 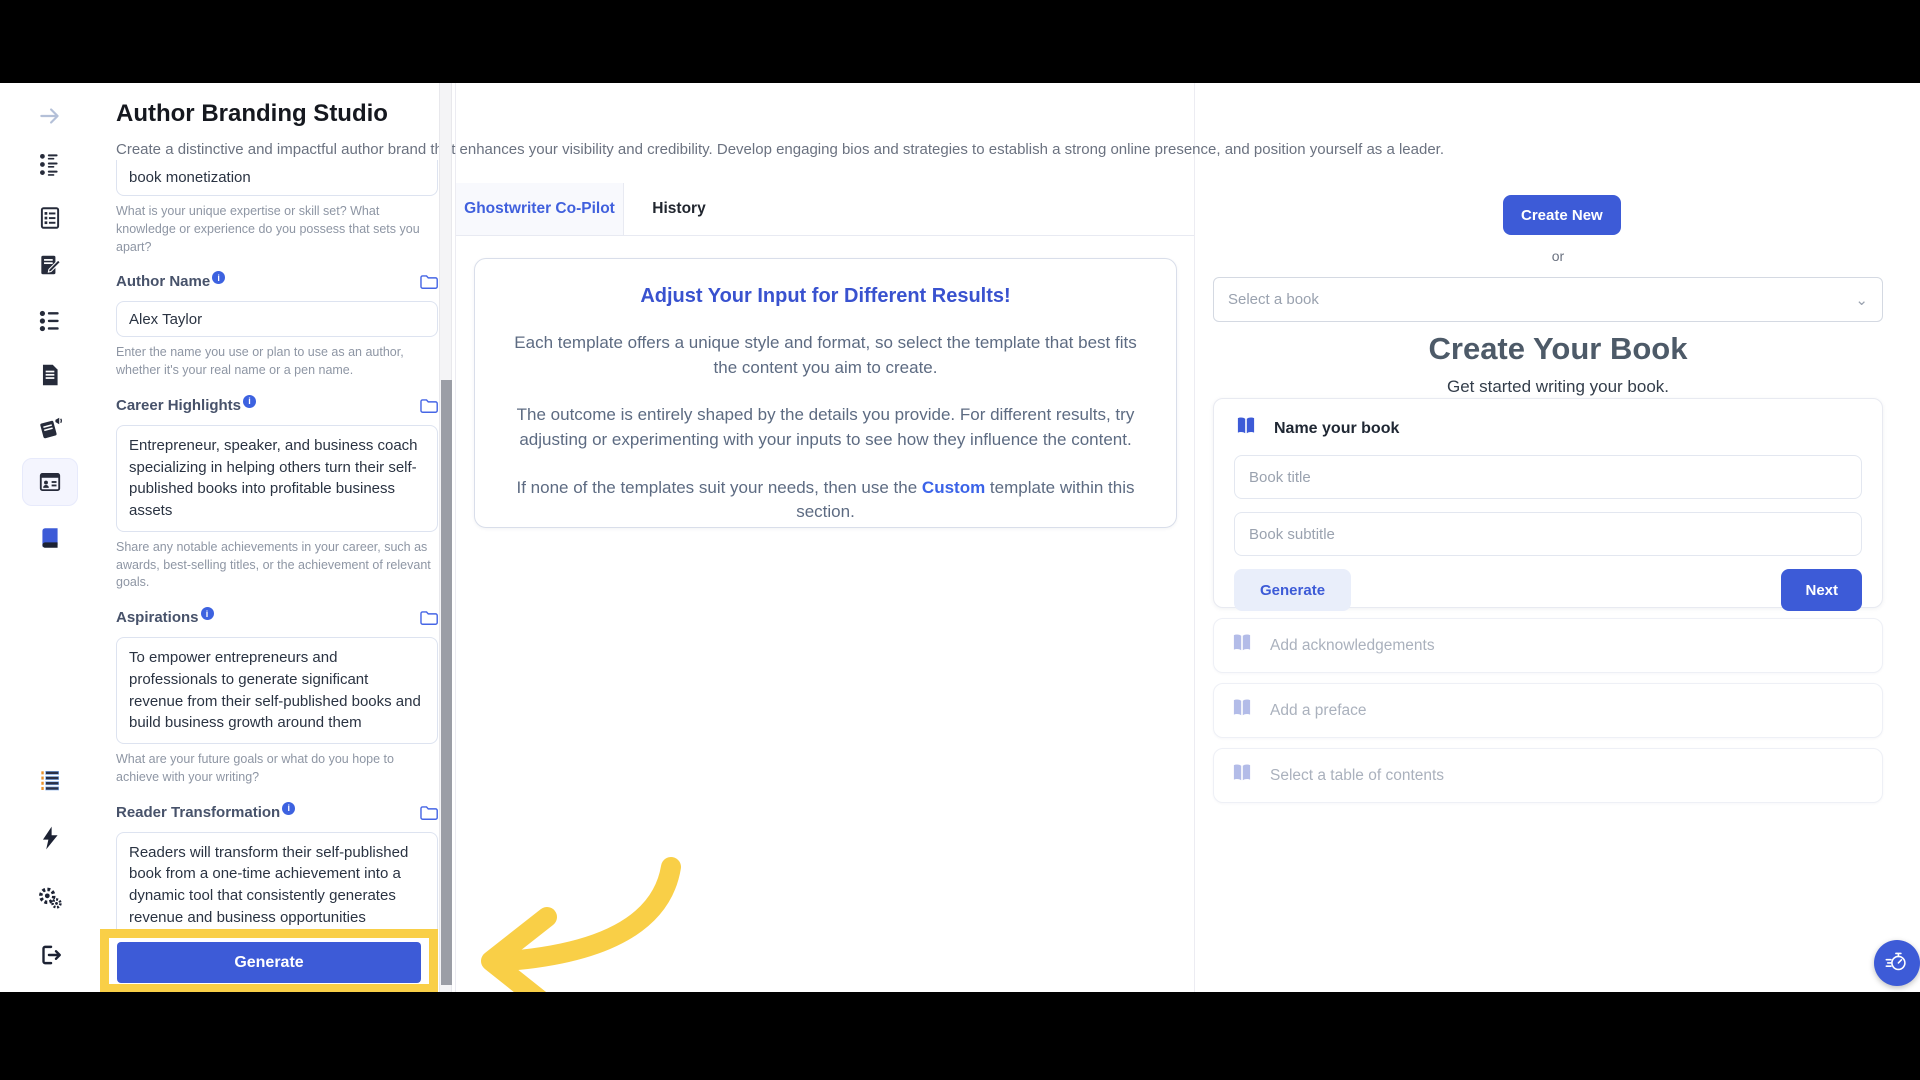 What do you see at coordinates (50, 116) in the screenshot?
I see `expand-arrow-icon` at bounding box center [50, 116].